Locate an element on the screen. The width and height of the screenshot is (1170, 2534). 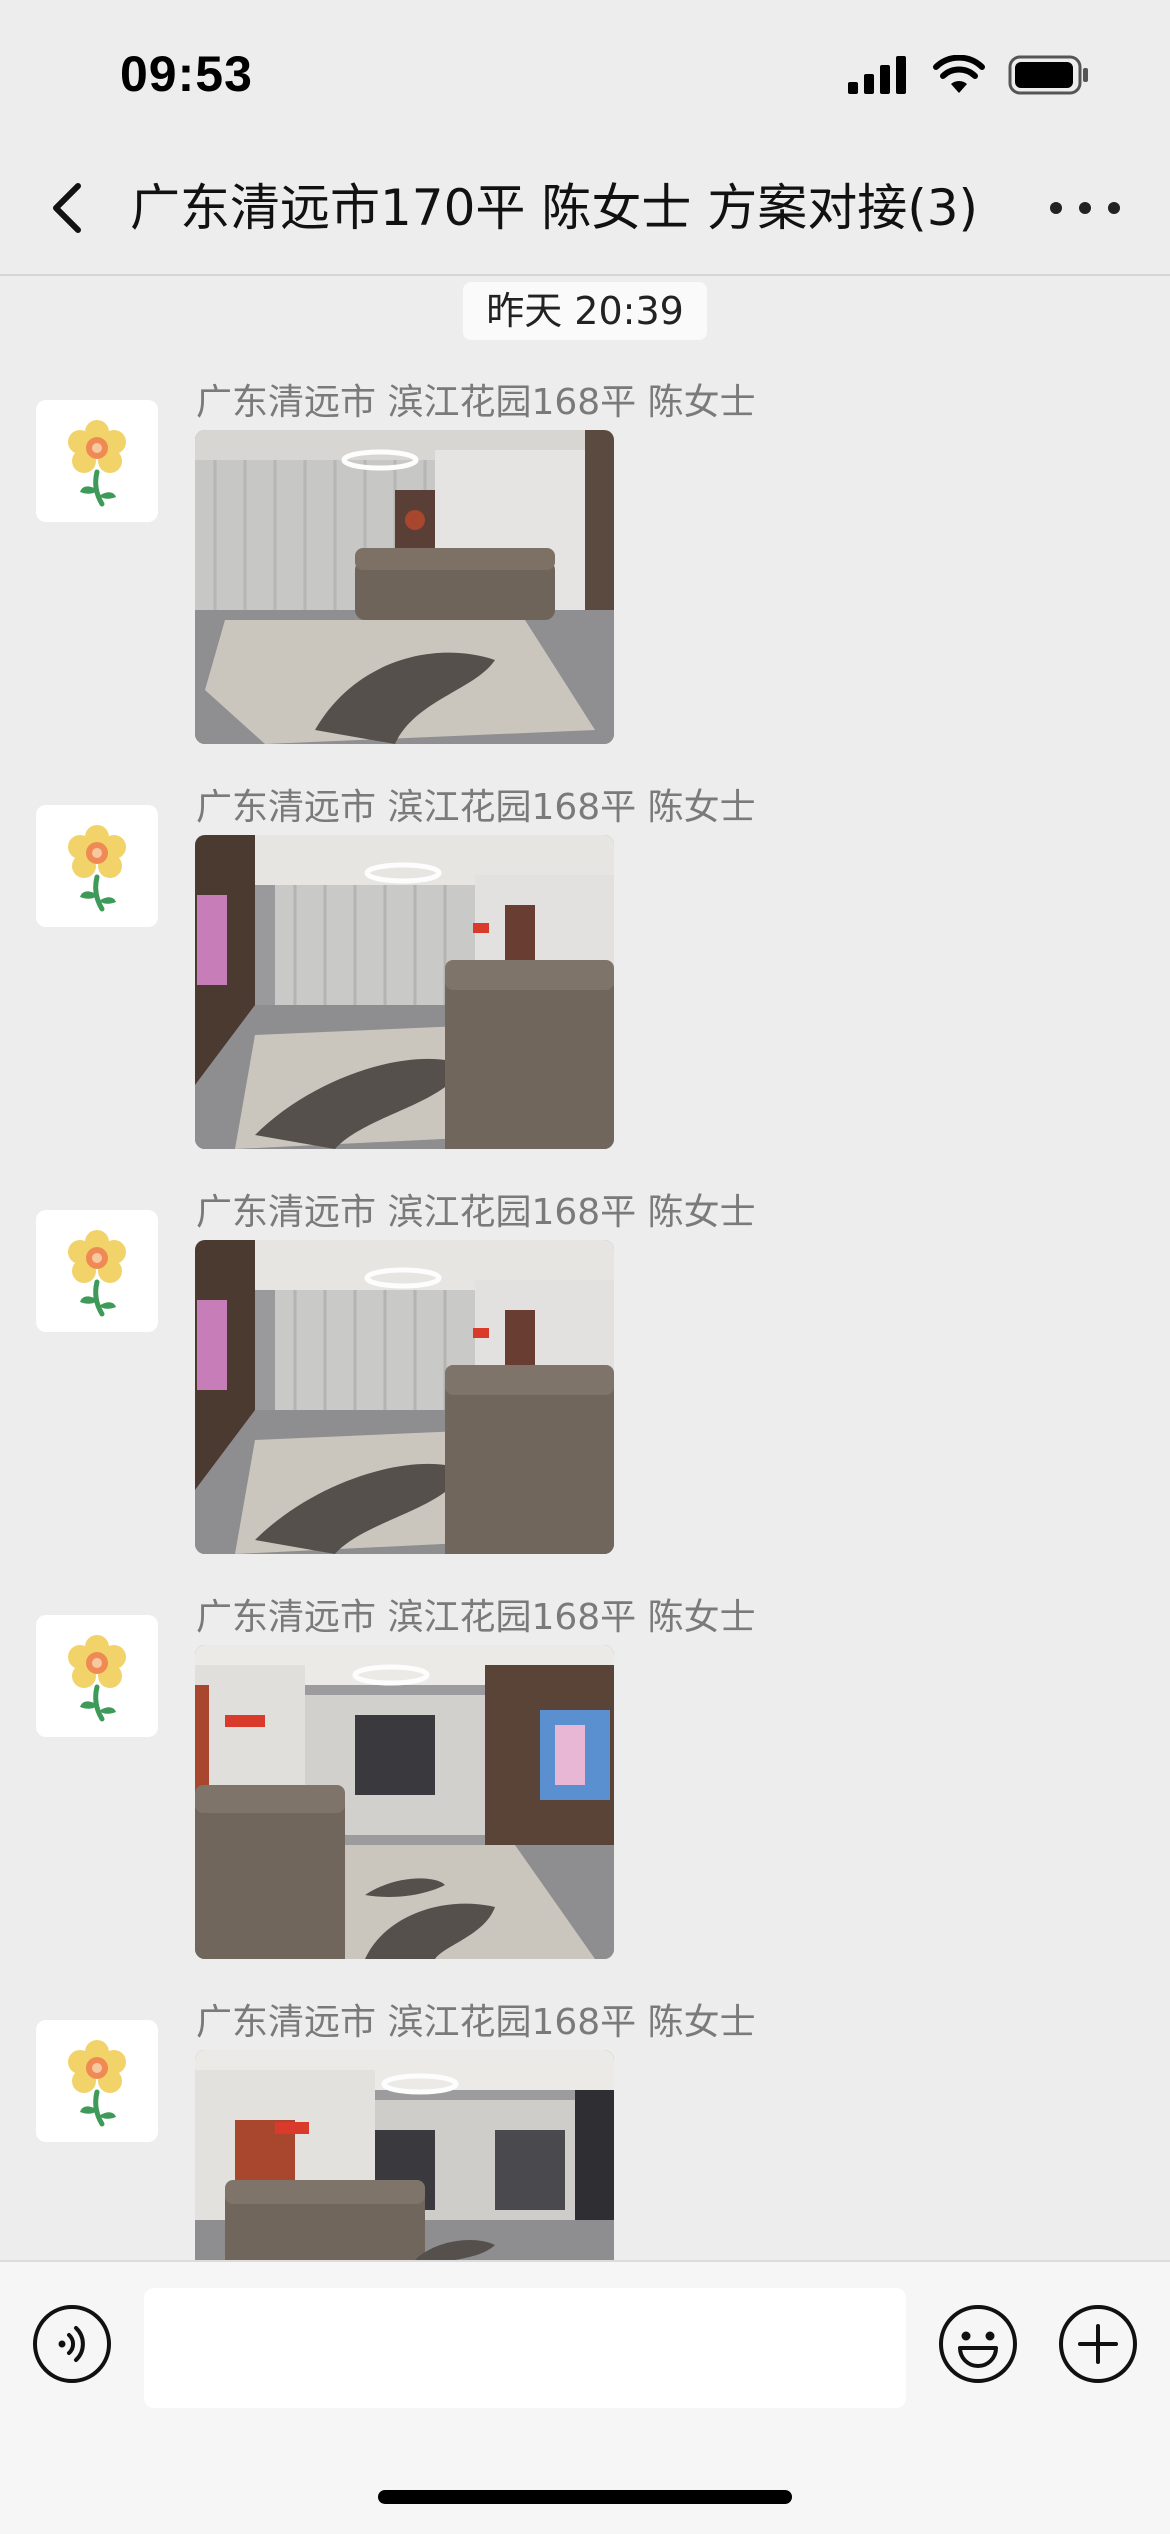
more-actions-button is located at coordinates (1098, 2344).